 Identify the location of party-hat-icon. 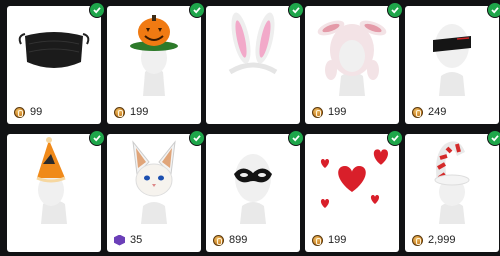
(54, 179).